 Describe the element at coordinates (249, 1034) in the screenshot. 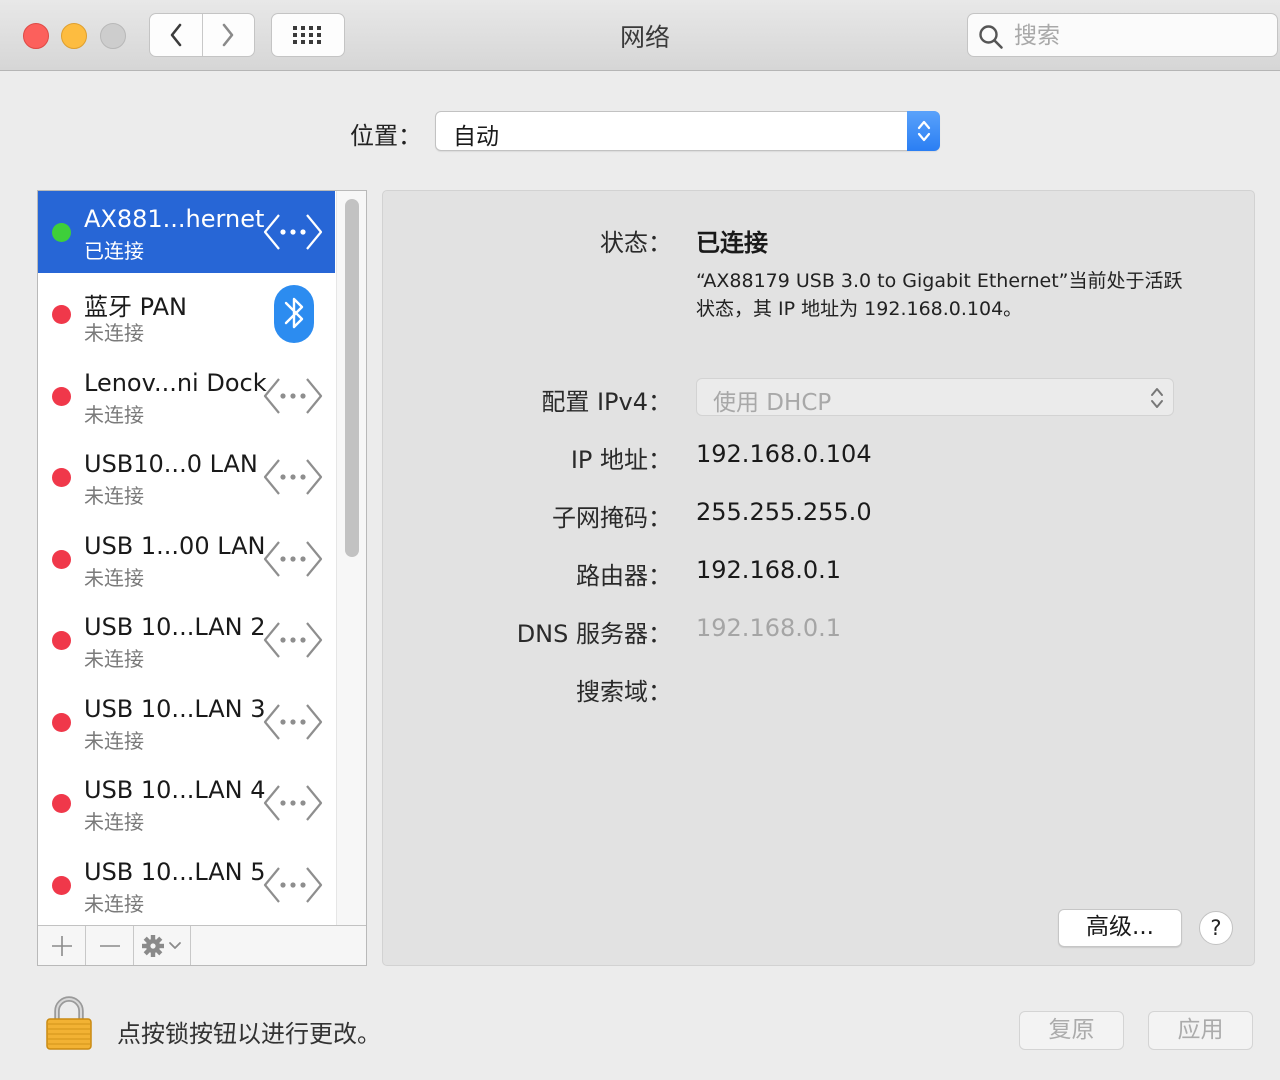

I see `lock-hint-text: 点按锁按钮以进行更改。` at that location.